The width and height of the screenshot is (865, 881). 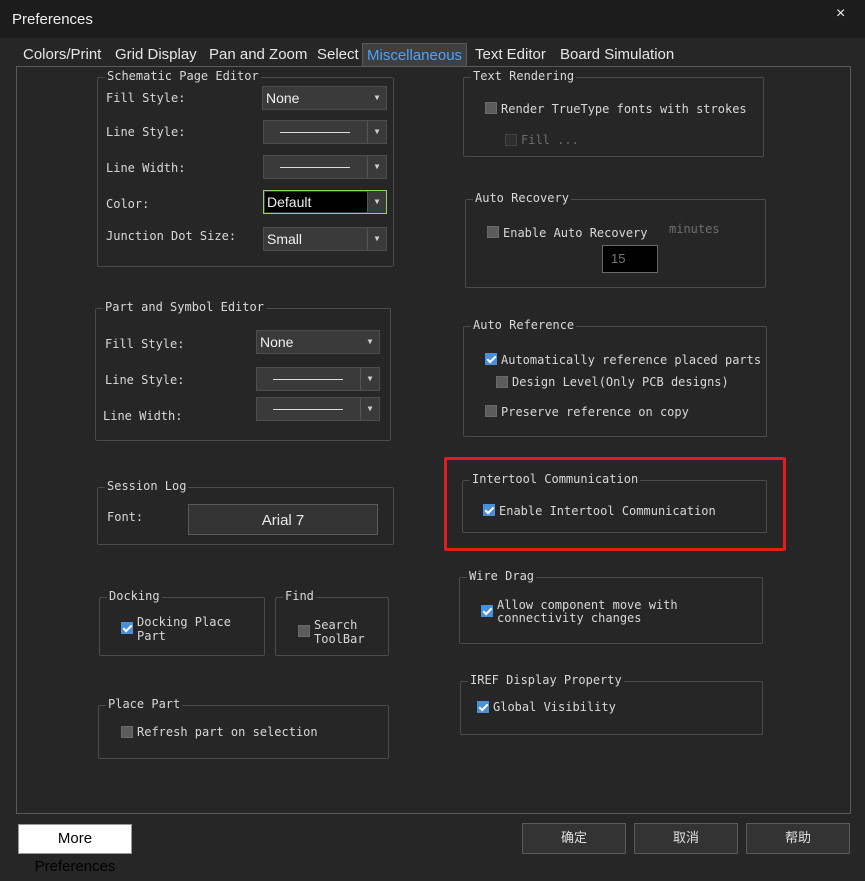 I want to click on highlight-box, so click(x=615, y=504).